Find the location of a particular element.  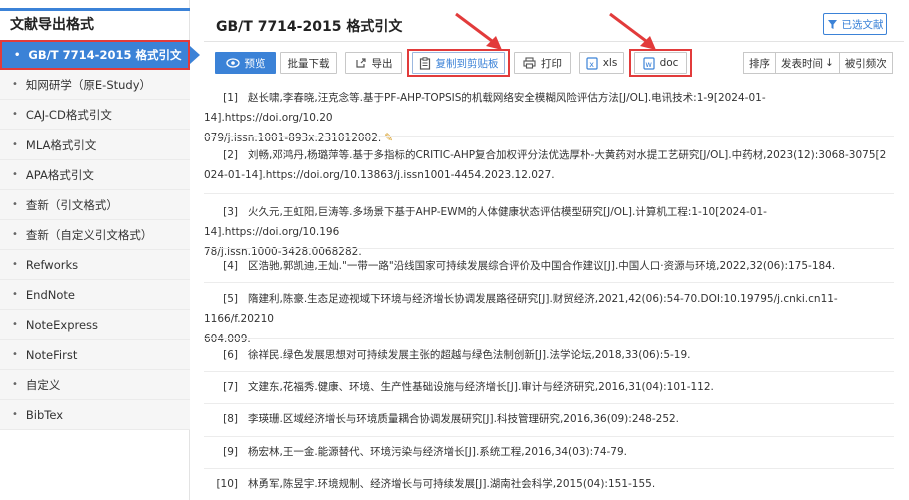

title-divider is located at coordinates (554, 41).